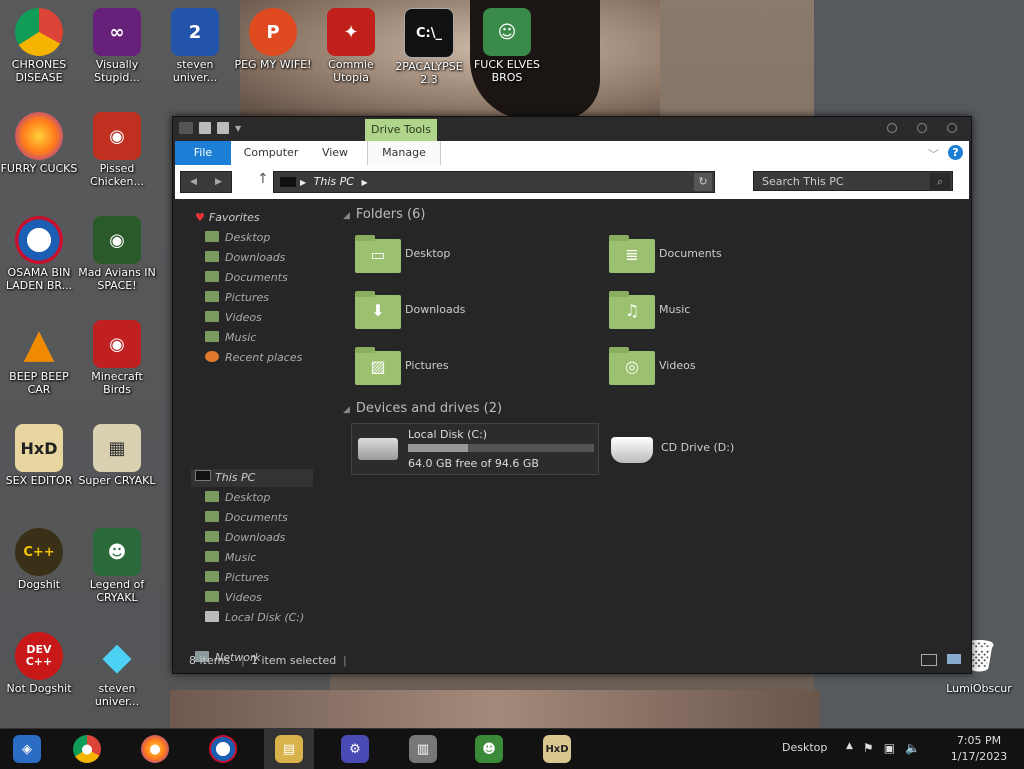  I want to click on nav-fav-desktop: Desktop, so click(237, 238).